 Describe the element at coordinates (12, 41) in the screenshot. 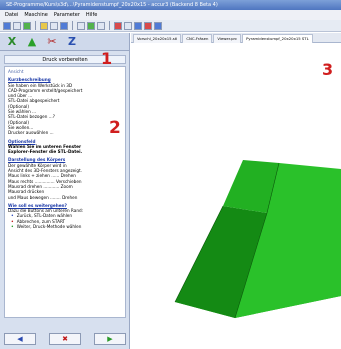

I see `tab-x-icon: X` at that location.